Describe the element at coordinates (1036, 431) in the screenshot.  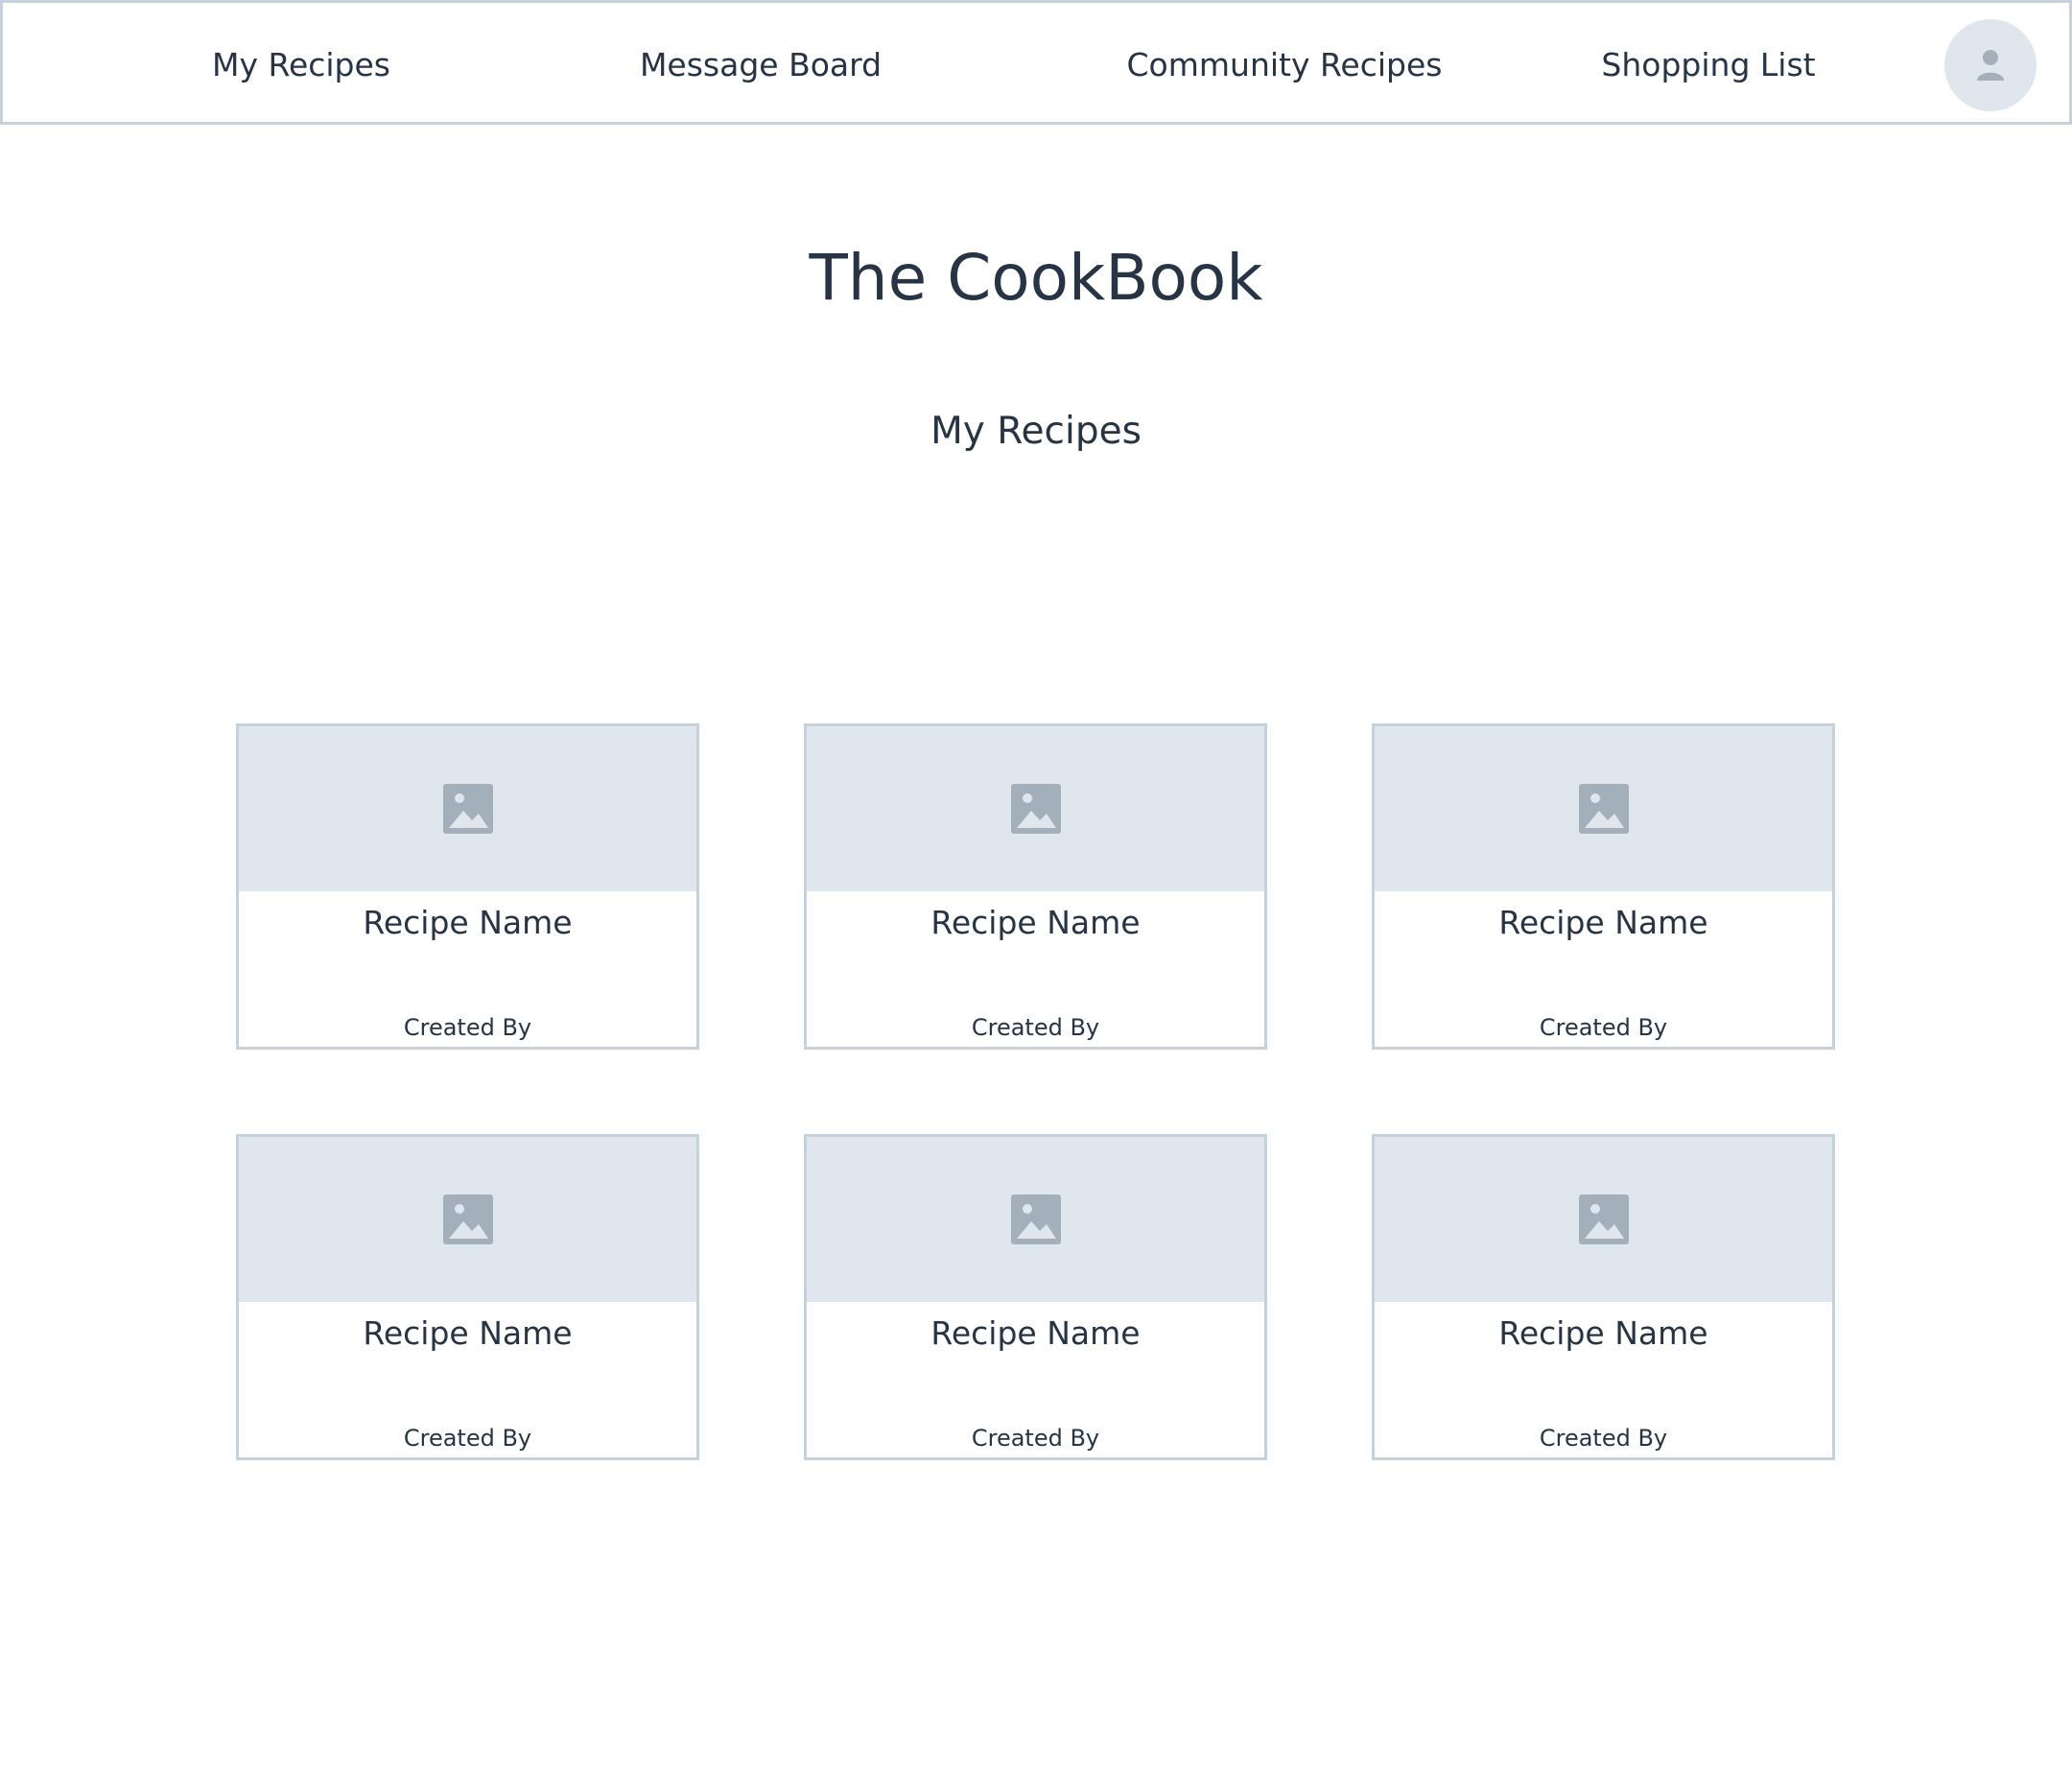
I see `section-title: My Recipes` at that location.